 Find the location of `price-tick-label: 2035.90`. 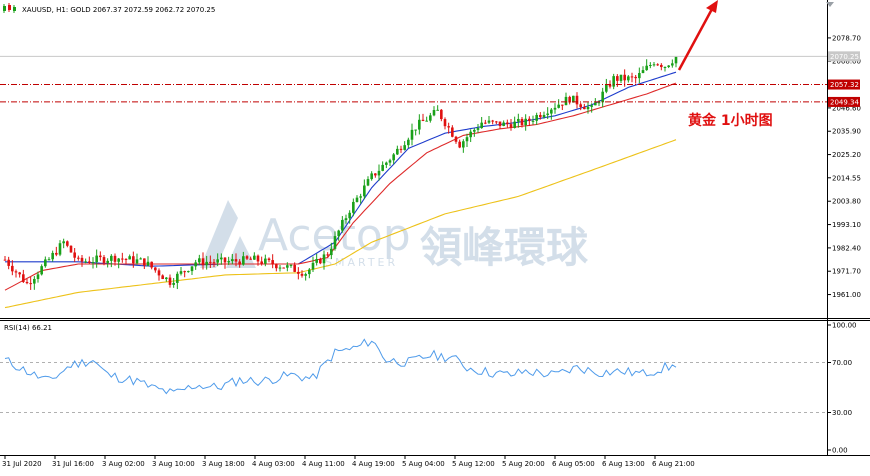

price-tick-label: 2035.90 is located at coordinates (846, 132).